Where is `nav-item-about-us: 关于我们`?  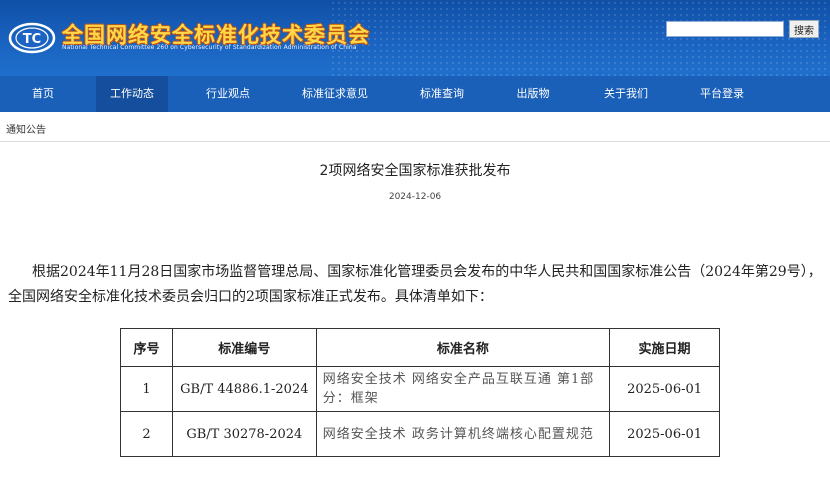 nav-item-about-us: 关于我们 is located at coordinates (626, 94).